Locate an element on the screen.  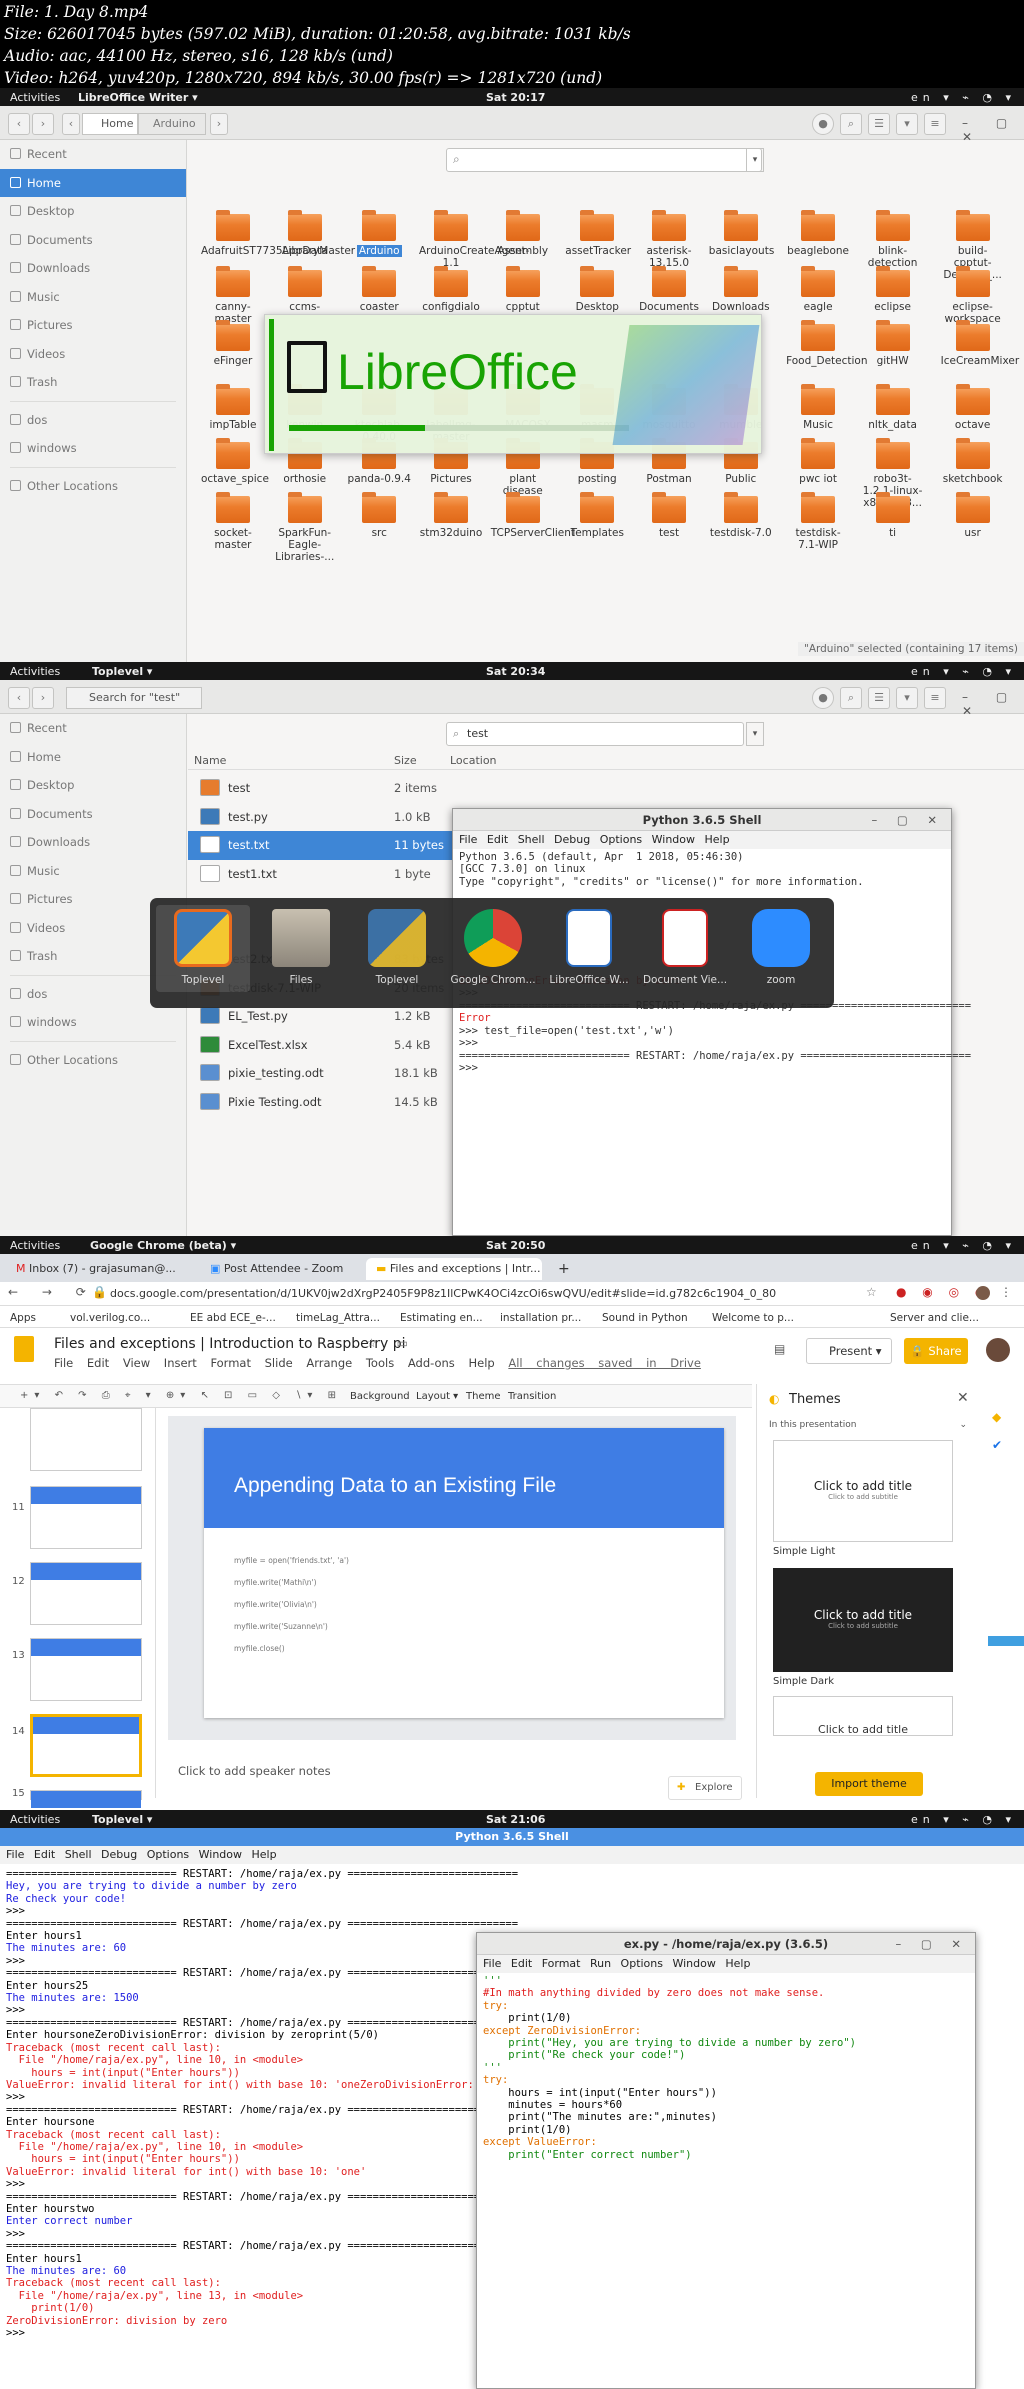
comment-icon: ▤ is located at coordinates (779, 1349).